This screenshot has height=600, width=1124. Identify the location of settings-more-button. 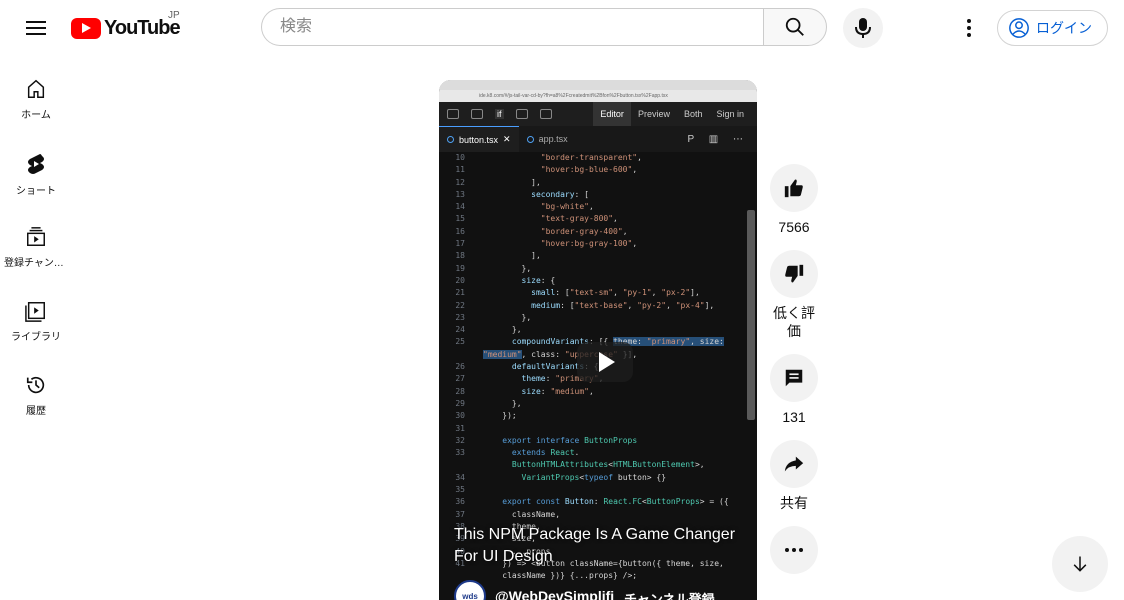
(969, 28).